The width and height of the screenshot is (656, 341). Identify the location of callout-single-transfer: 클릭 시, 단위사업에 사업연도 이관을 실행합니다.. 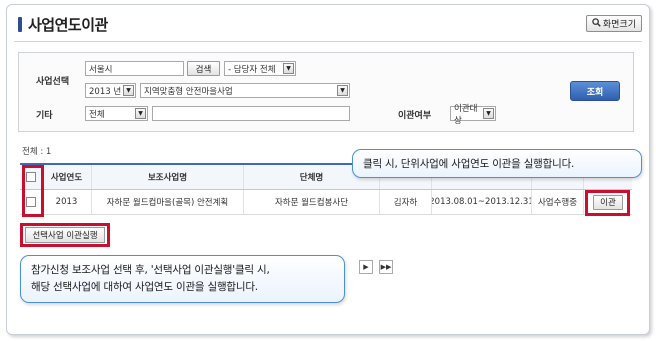
(497, 163).